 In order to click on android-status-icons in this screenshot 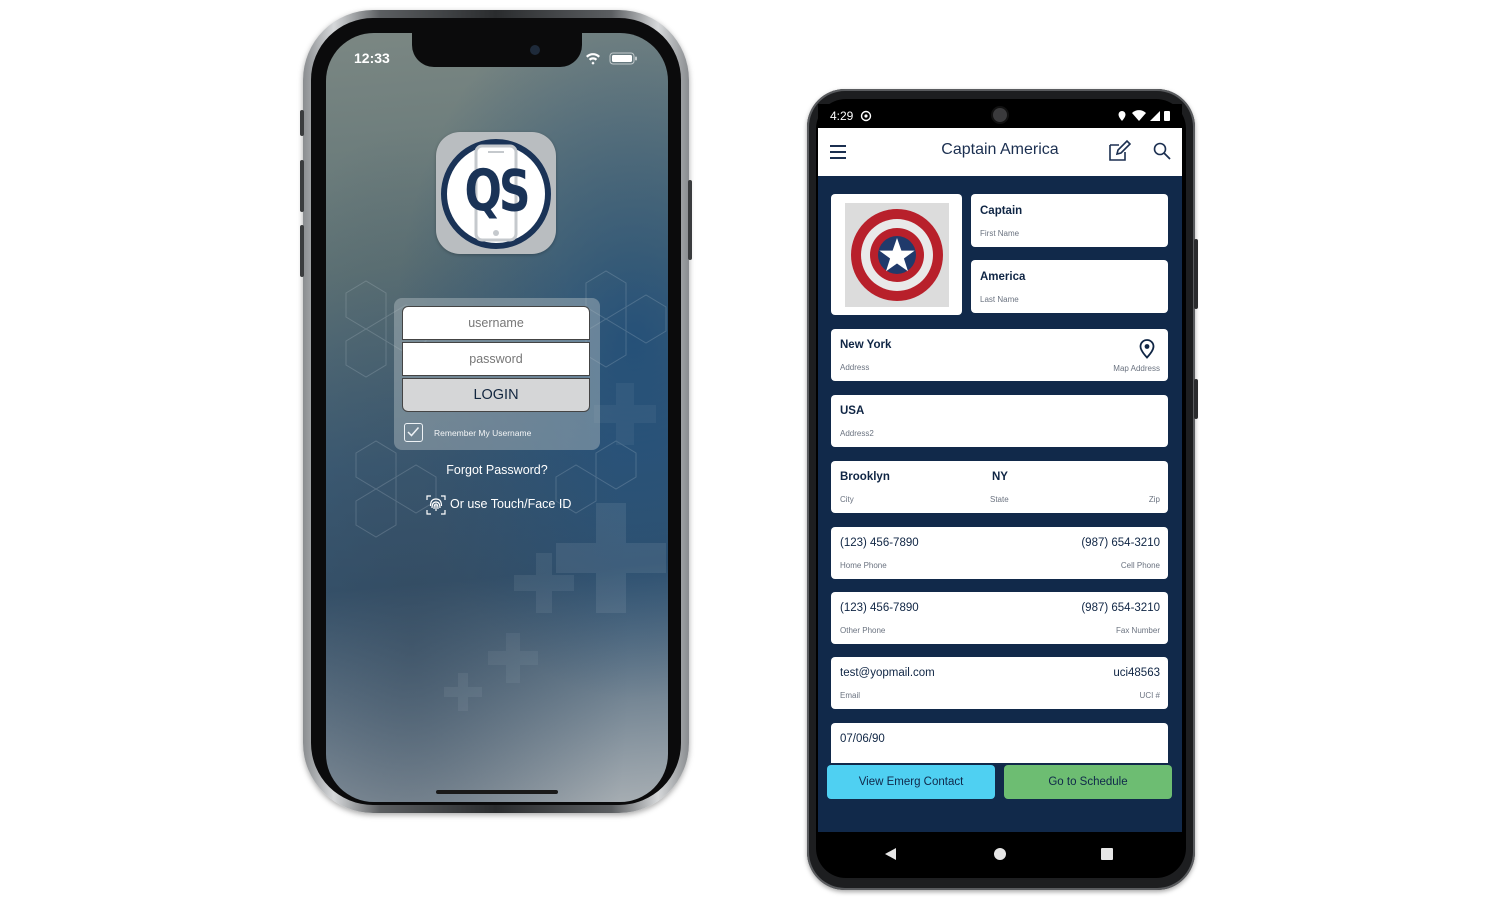, I will do `click(1144, 115)`.